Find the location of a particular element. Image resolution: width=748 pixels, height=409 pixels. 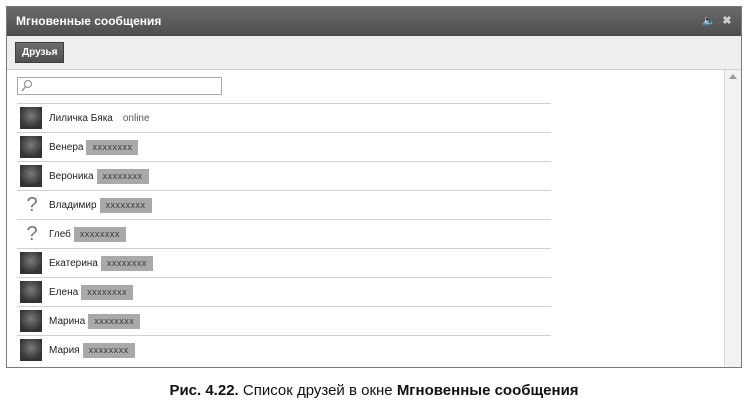

friend-name: Глеб is located at coordinates (60, 234).